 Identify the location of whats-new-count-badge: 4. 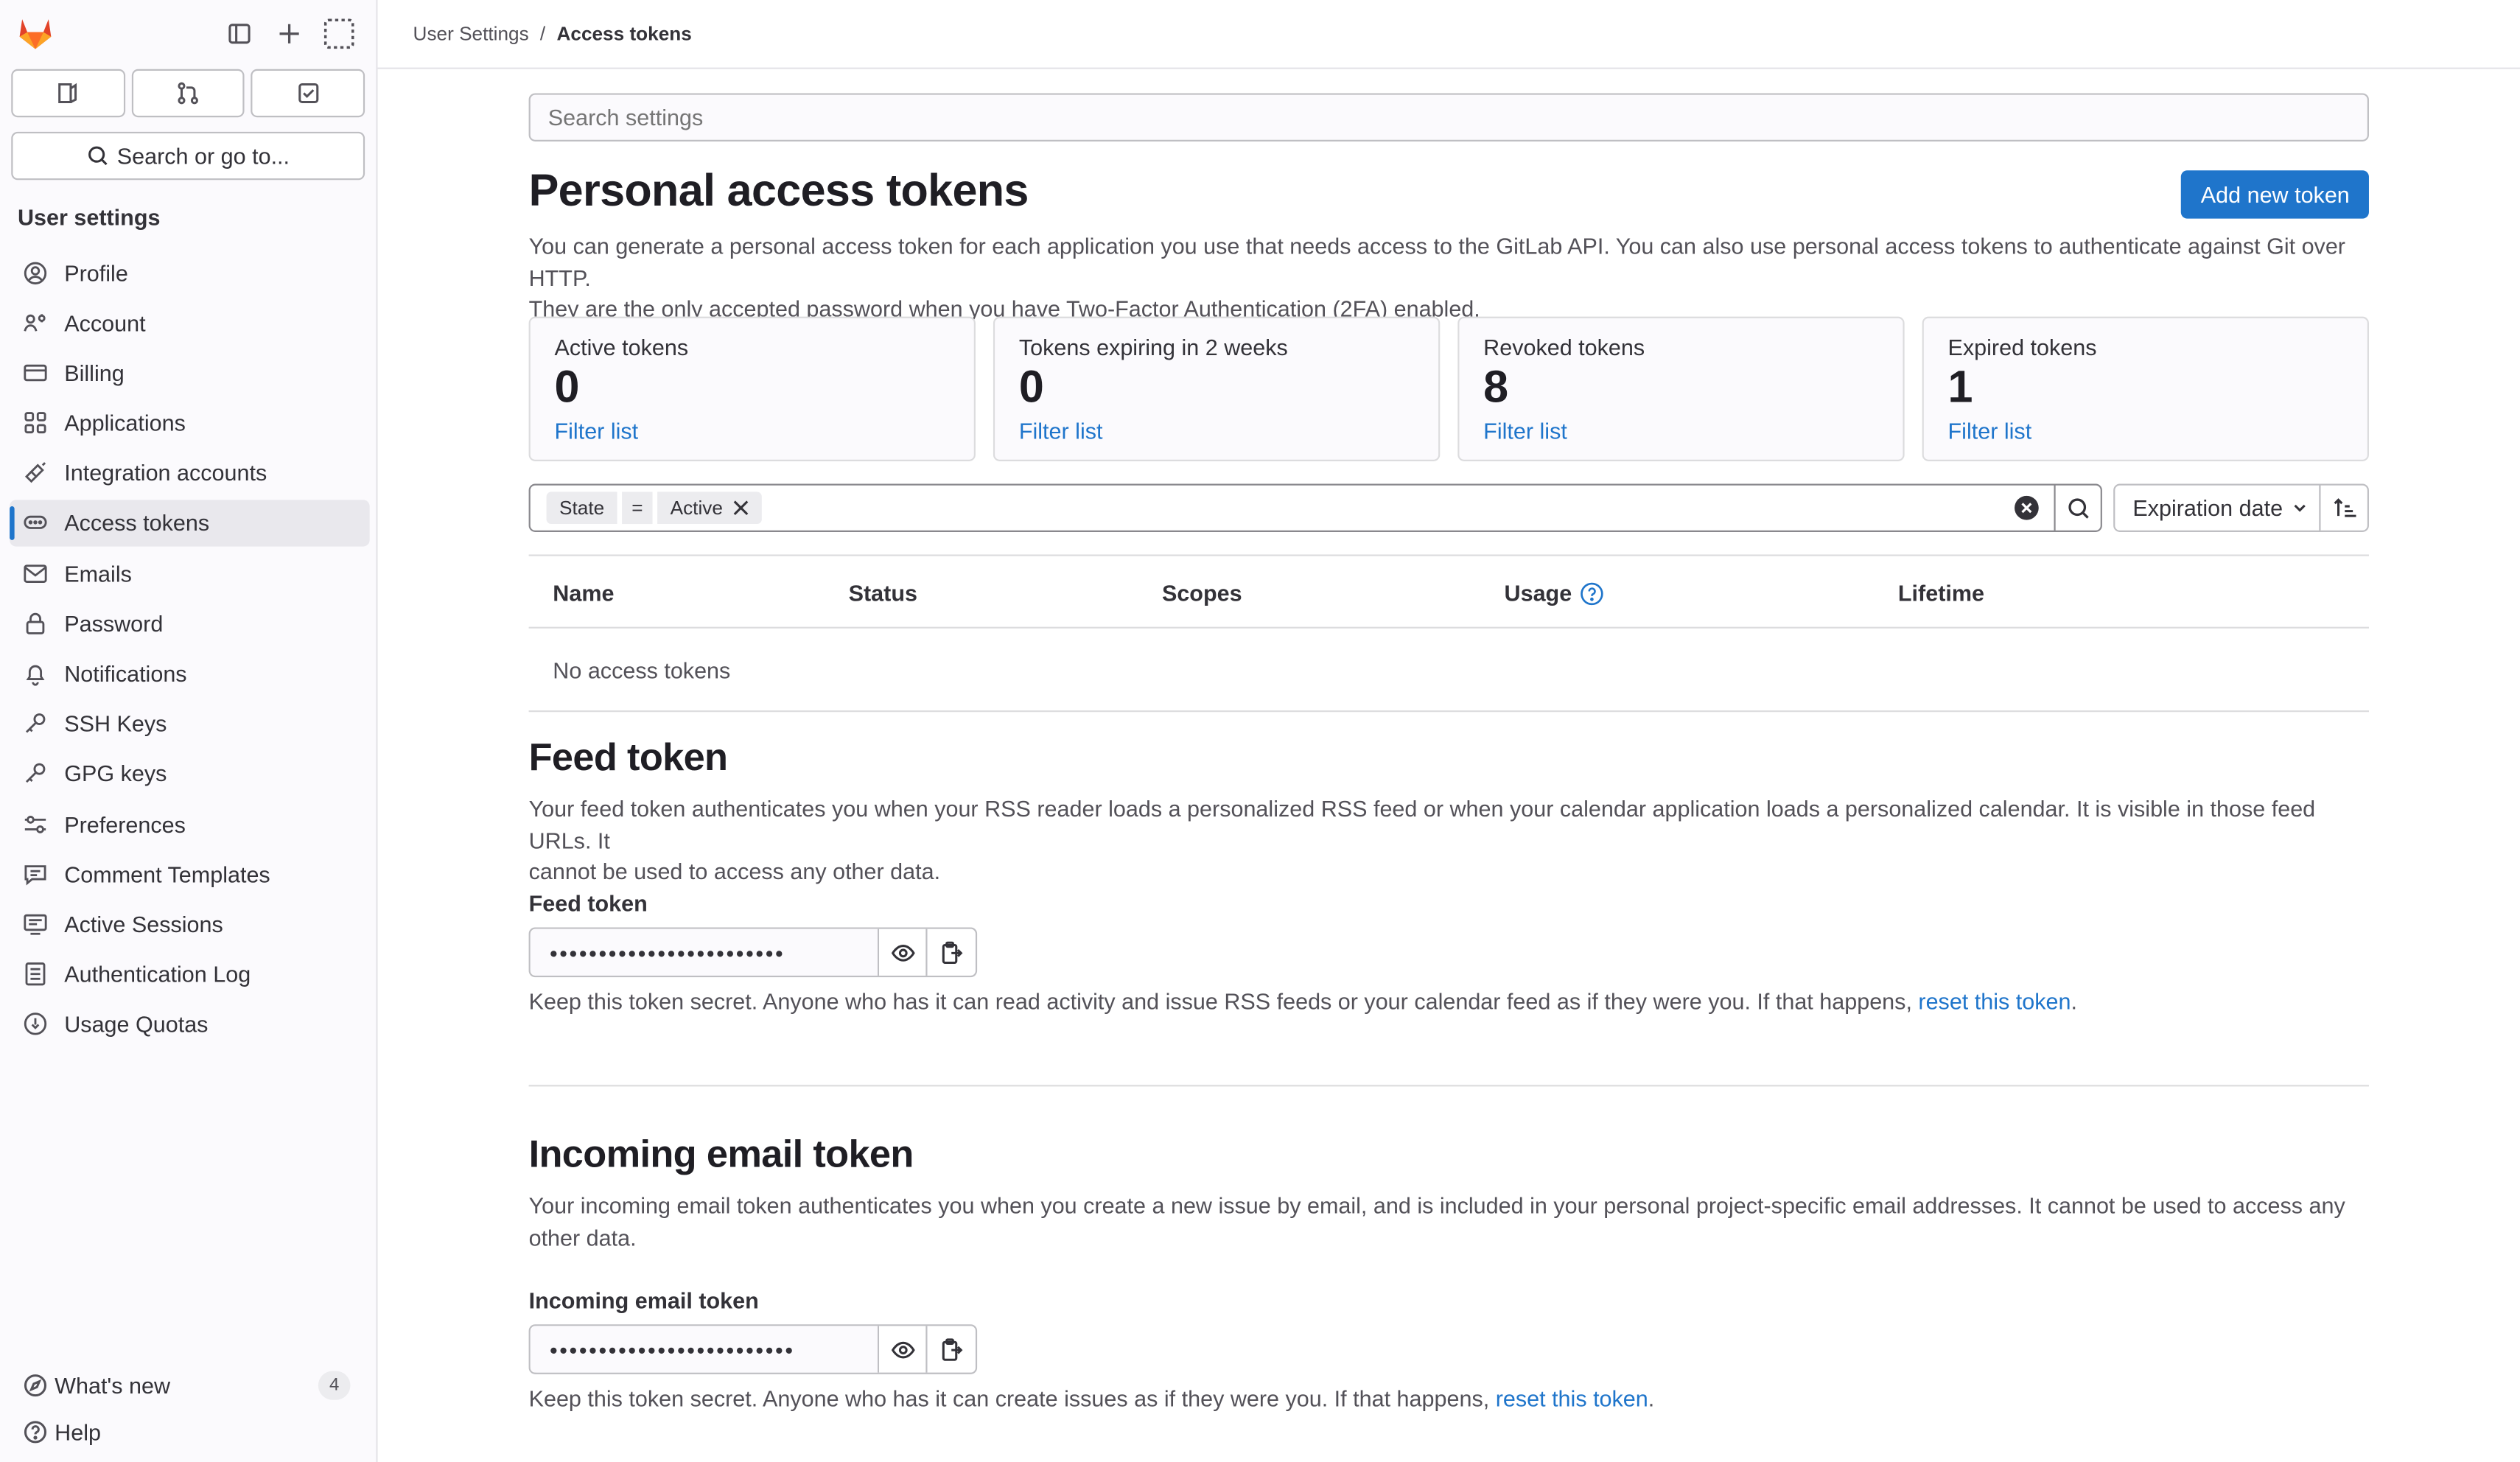
(334, 1385).